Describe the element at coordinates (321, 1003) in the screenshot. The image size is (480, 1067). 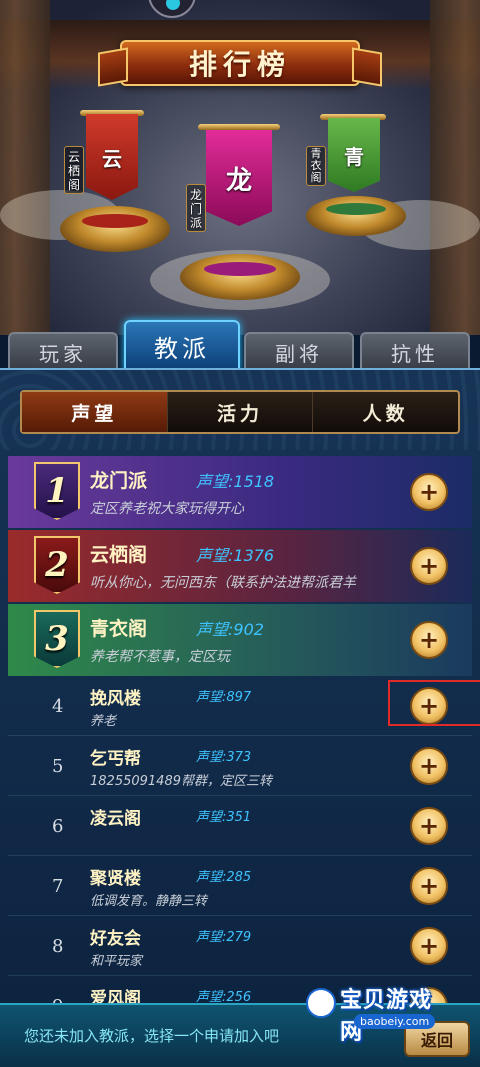
I see `mascot-icon` at that location.